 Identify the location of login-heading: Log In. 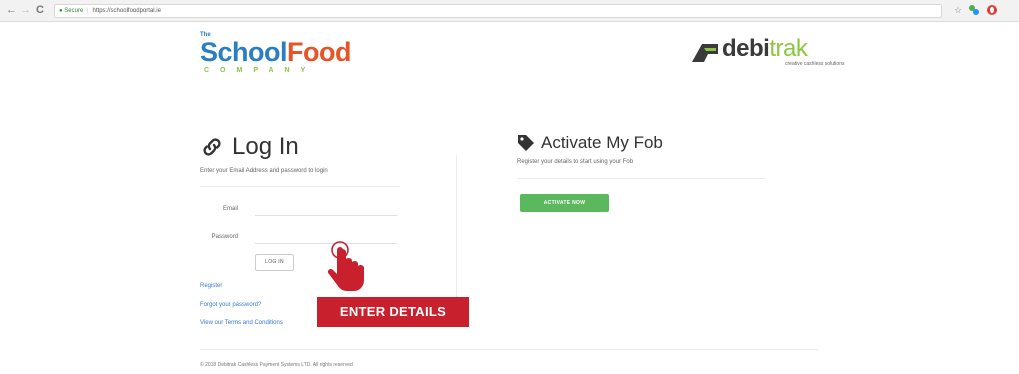
(249, 147).